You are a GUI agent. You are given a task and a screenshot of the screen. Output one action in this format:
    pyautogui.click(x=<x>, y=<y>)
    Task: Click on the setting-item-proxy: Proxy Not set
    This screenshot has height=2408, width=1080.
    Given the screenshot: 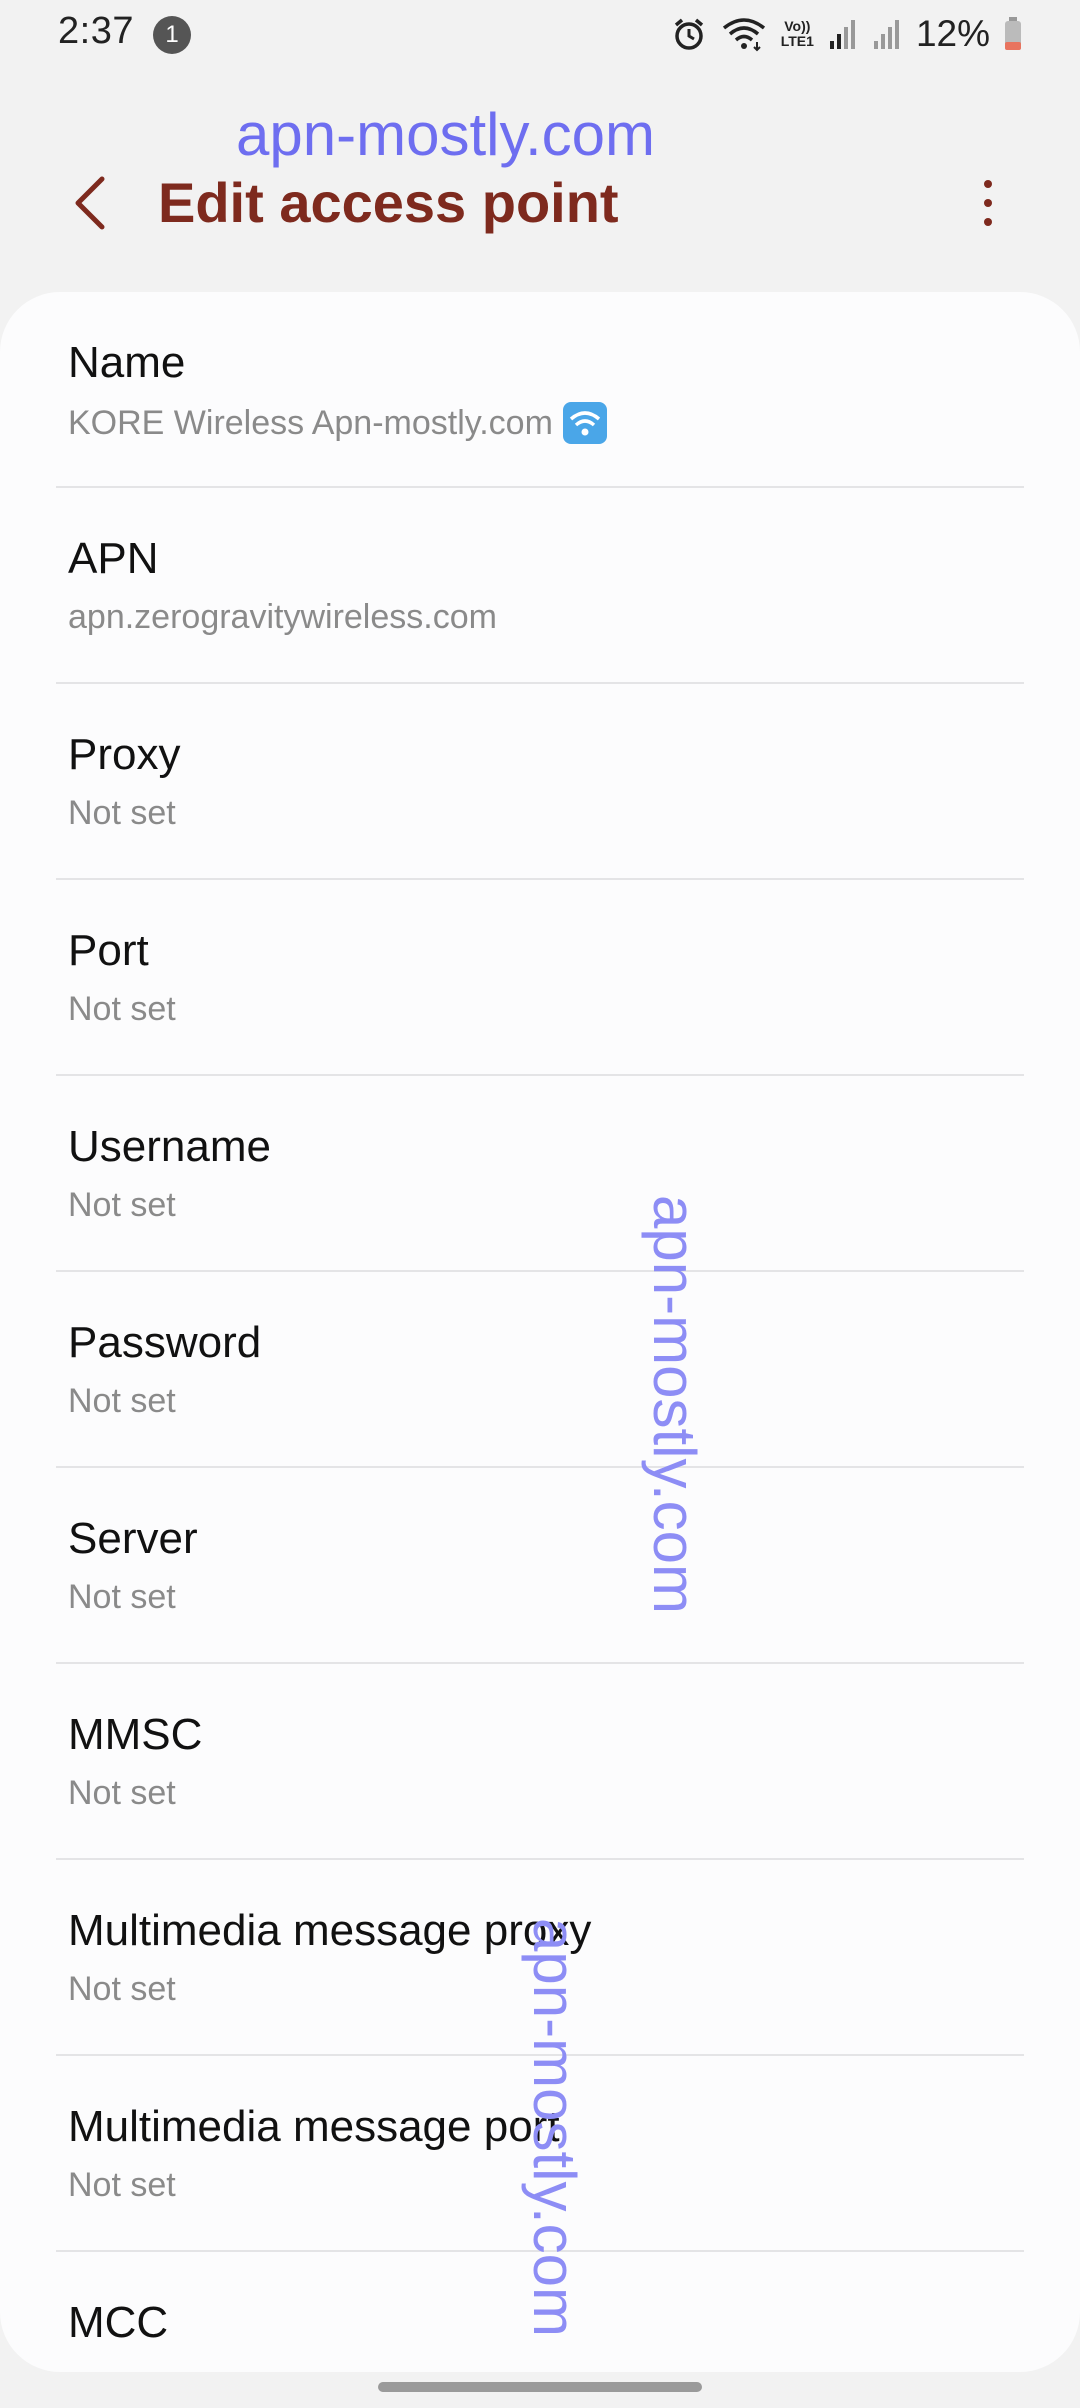 What is the action you would take?
    pyautogui.click(x=540, y=782)
    